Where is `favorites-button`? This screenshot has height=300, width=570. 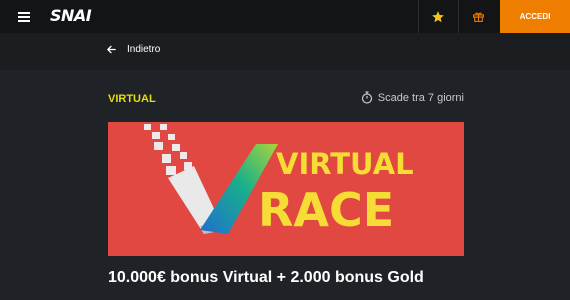 favorites-button is located at coordinates (438, 16).